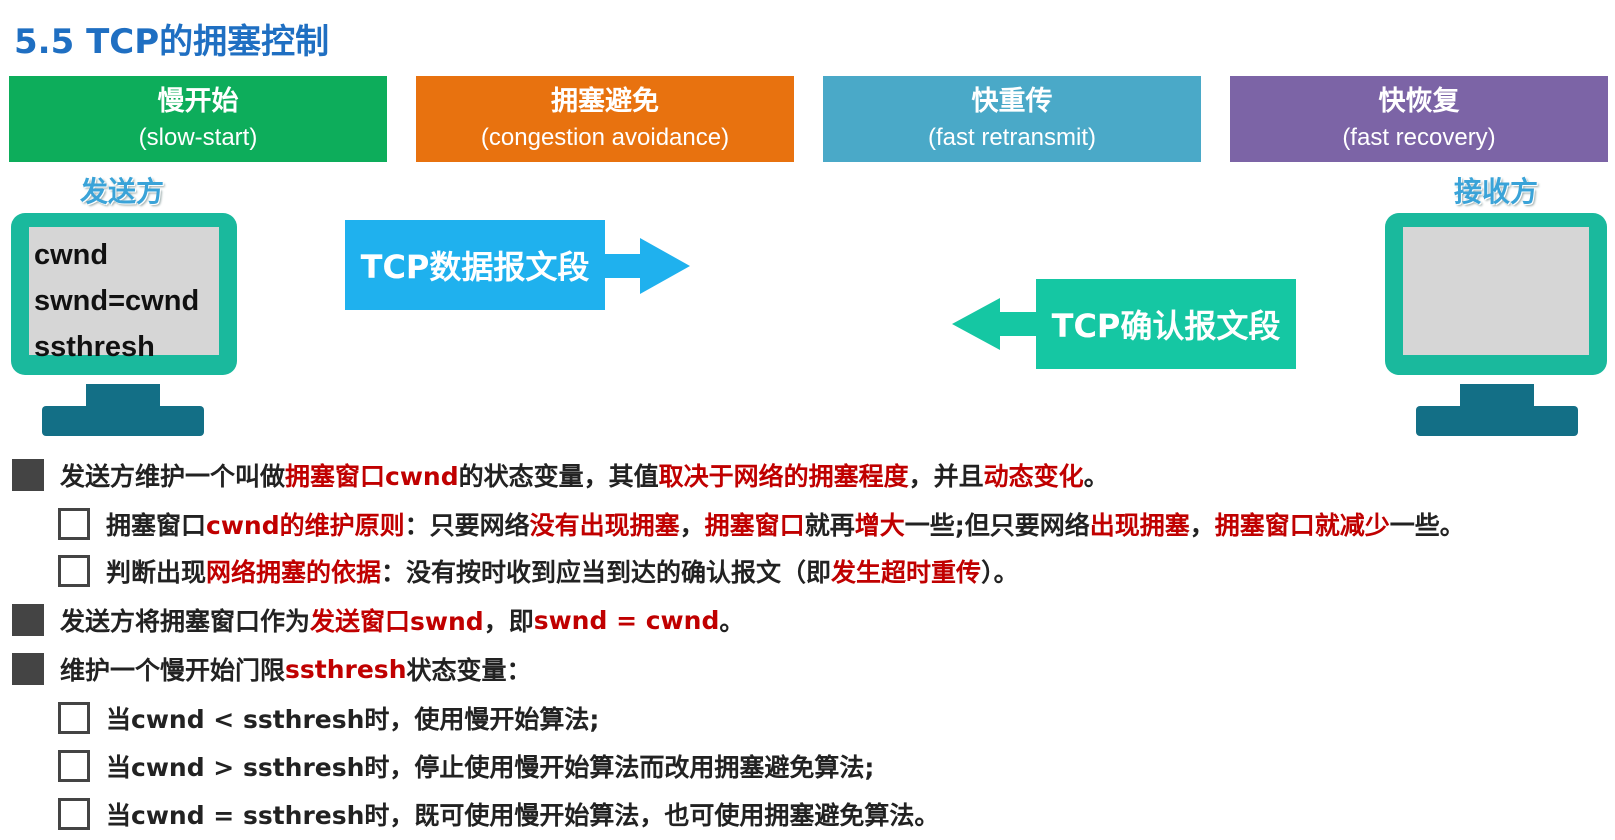  Describe the element at coordinates (94, 347) in the screenshot. I see `var-ssthresh: ssthresh` at that location.